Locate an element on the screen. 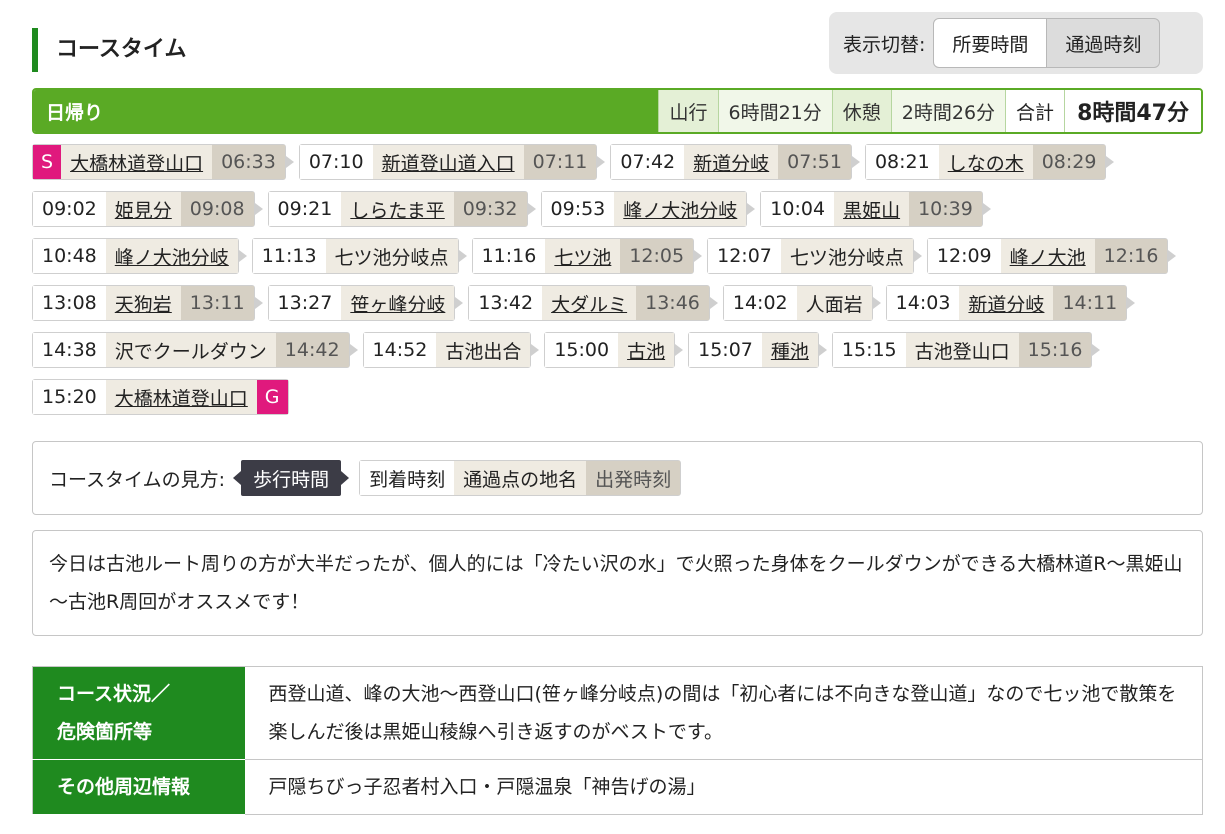  arrival-time: 14:38 is located at coordinates (69, 350).